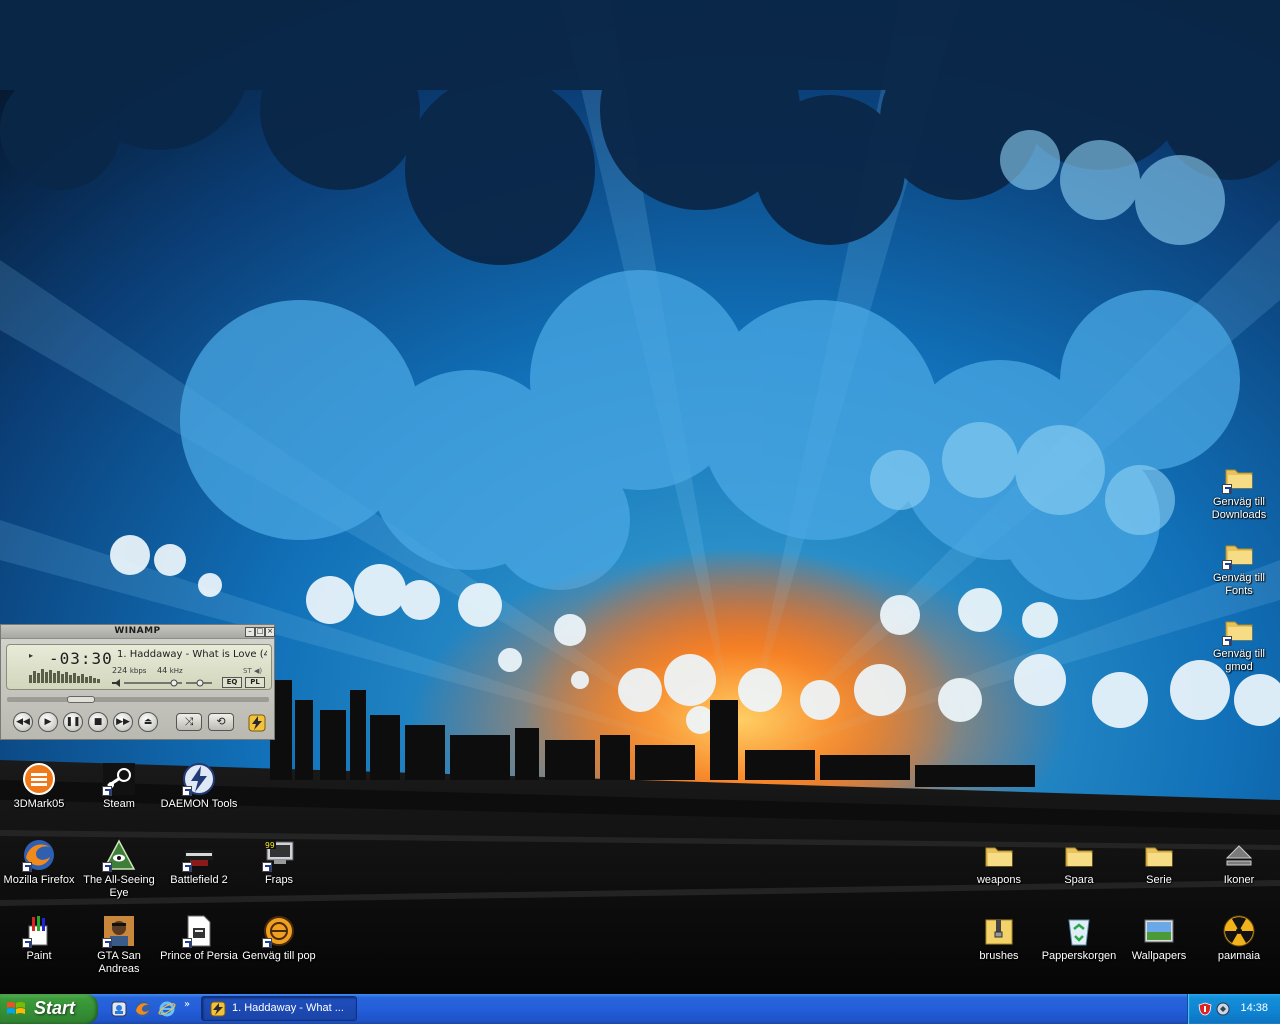 The width and height of the screenshot is (1280, 1024). What do you see at coordinates (192, 654) in the screenshot?
I see `track-title: 1. Haddaway - What is Love (4:3` at bounding box center [192, 654].